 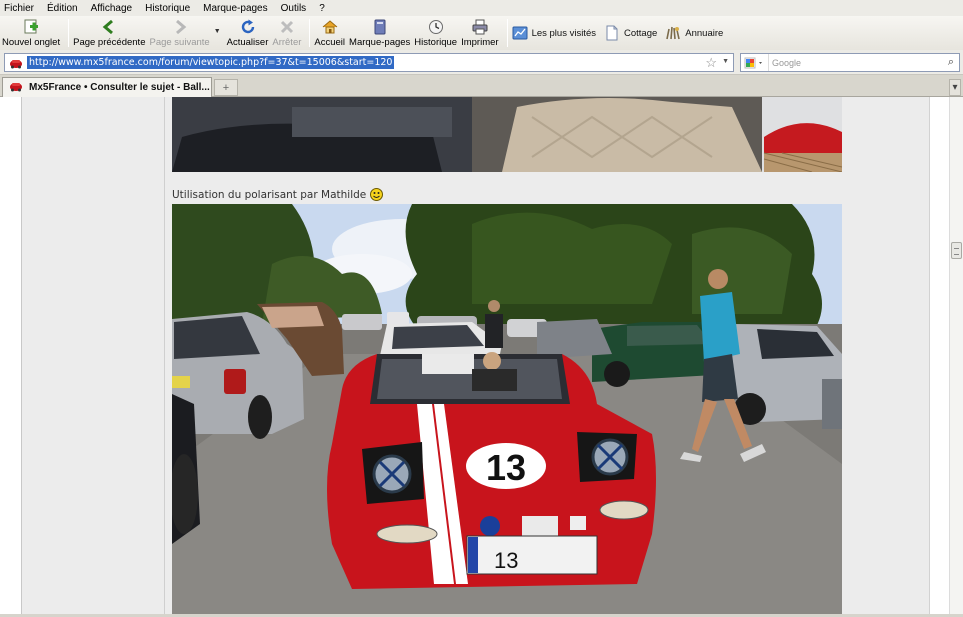 What do you see at coordinates (287, 42) in the screenshot?
I see `stop-label: Arrêter` at bounding box center [287, 42].